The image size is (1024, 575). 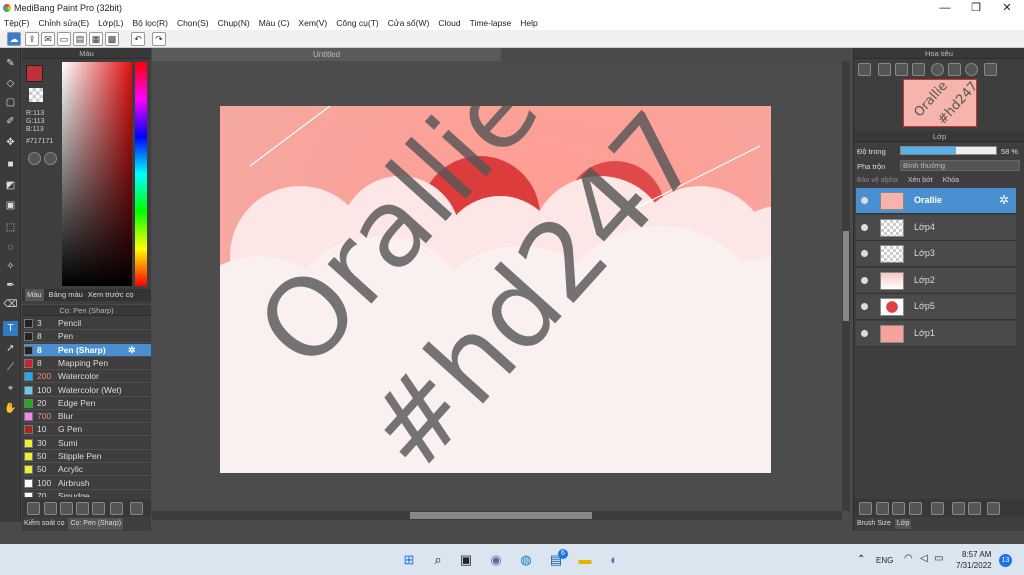 I want to click on palette-add-icon, so click(x=50, y=158).